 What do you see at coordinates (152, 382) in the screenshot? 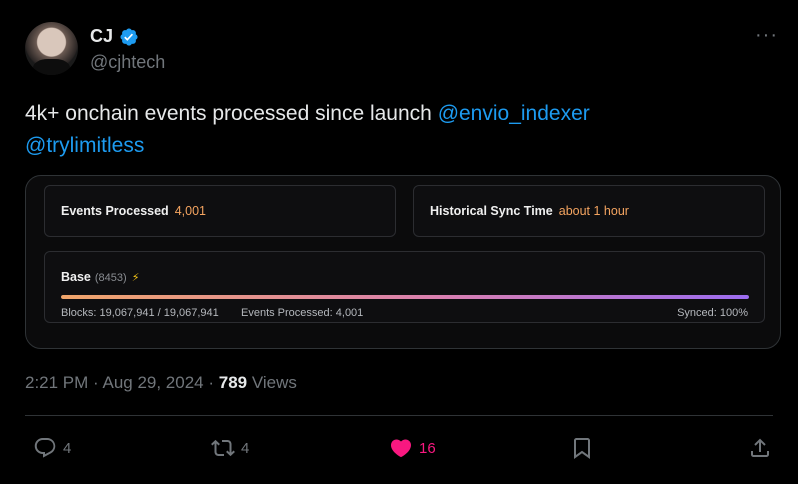
I see `tweet-date: Aug 29, 2024` at bounding box center [152, 382].